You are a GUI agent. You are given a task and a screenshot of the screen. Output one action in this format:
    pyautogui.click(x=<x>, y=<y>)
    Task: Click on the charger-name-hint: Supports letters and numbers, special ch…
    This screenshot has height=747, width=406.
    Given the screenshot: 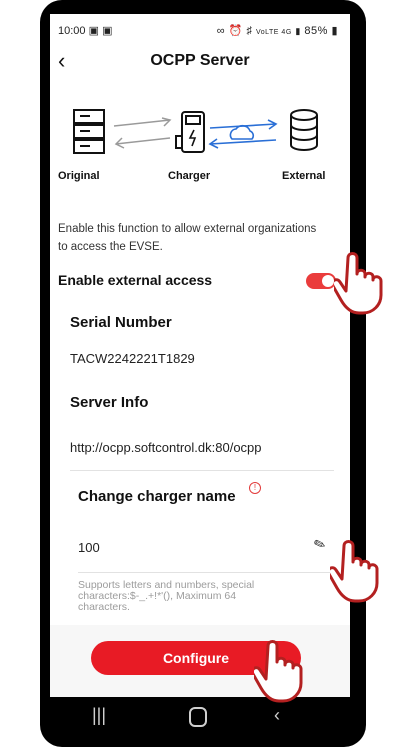 What is the action you would take?
    pyautogui.click(x=166, y=596)
    